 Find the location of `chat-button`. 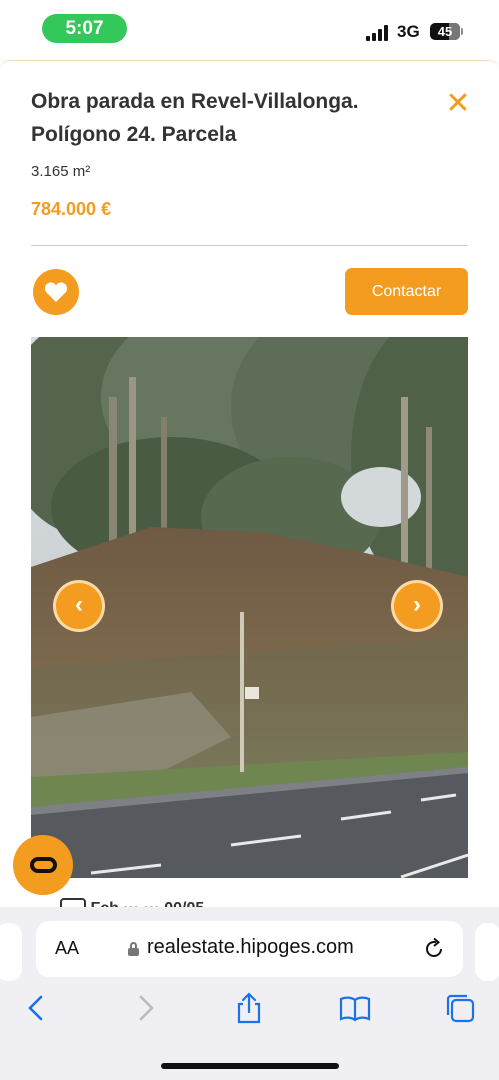

chat-button is located at coordinates (43, 865).